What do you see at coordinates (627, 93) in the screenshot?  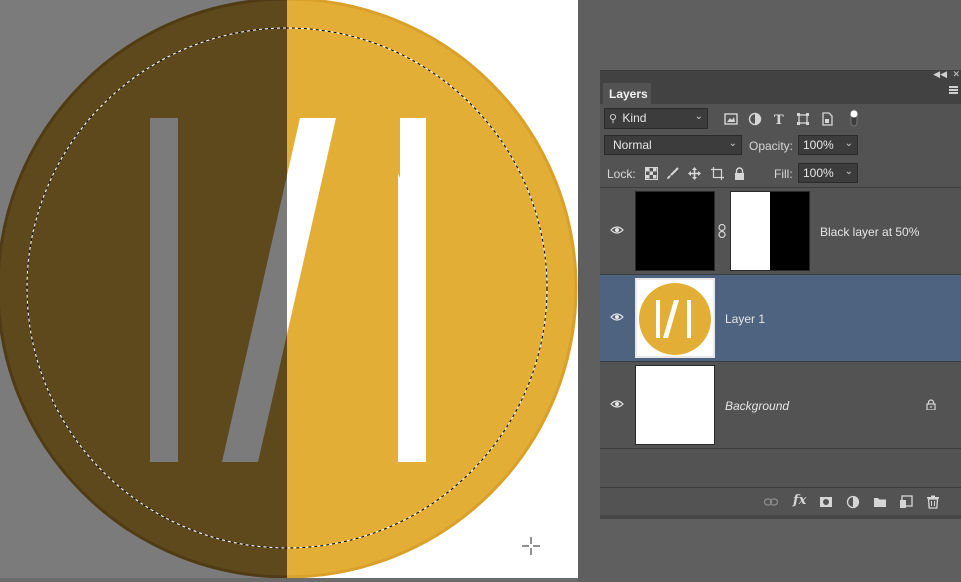 I see `tab-layers: Layers` at bounding box center [627, 93].